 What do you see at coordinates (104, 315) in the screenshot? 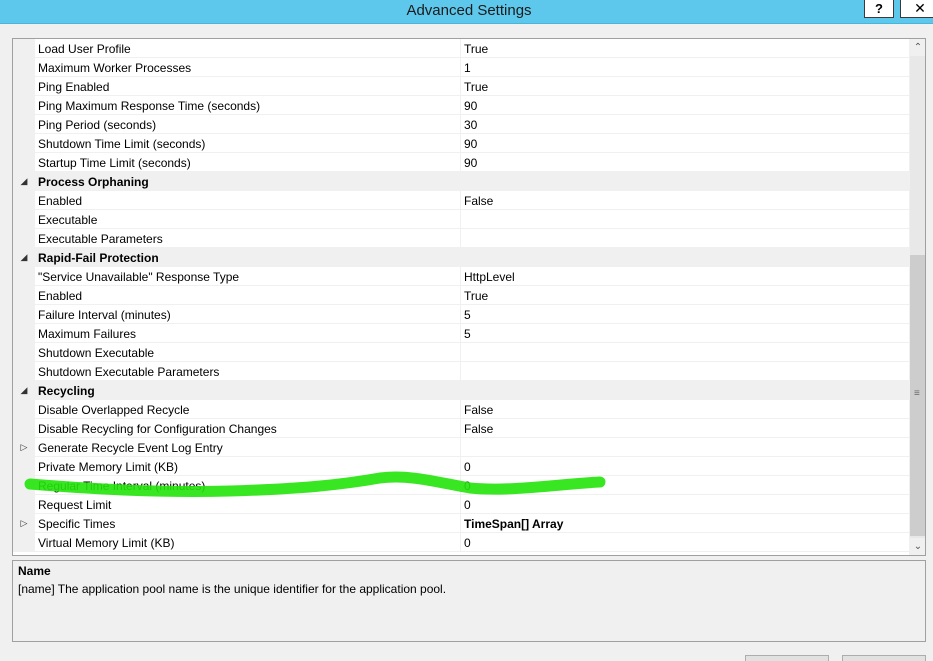
I see `property-name: Failure Interval (minutes)` at bounding box center [104, 315].